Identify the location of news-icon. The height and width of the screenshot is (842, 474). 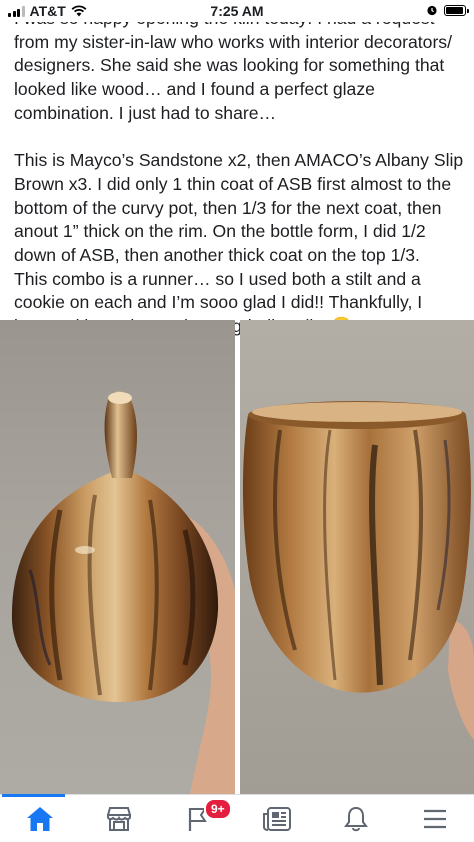
(276, 818).